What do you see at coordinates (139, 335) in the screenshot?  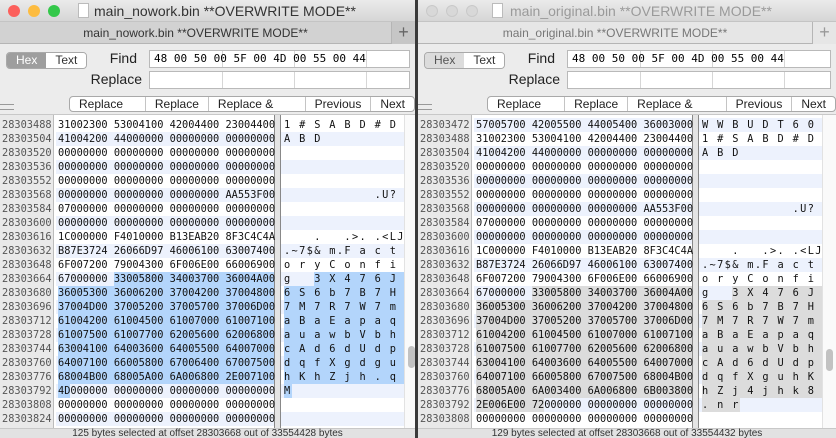 I see `hex-group: 61007700` at bounding box center [139, 335].